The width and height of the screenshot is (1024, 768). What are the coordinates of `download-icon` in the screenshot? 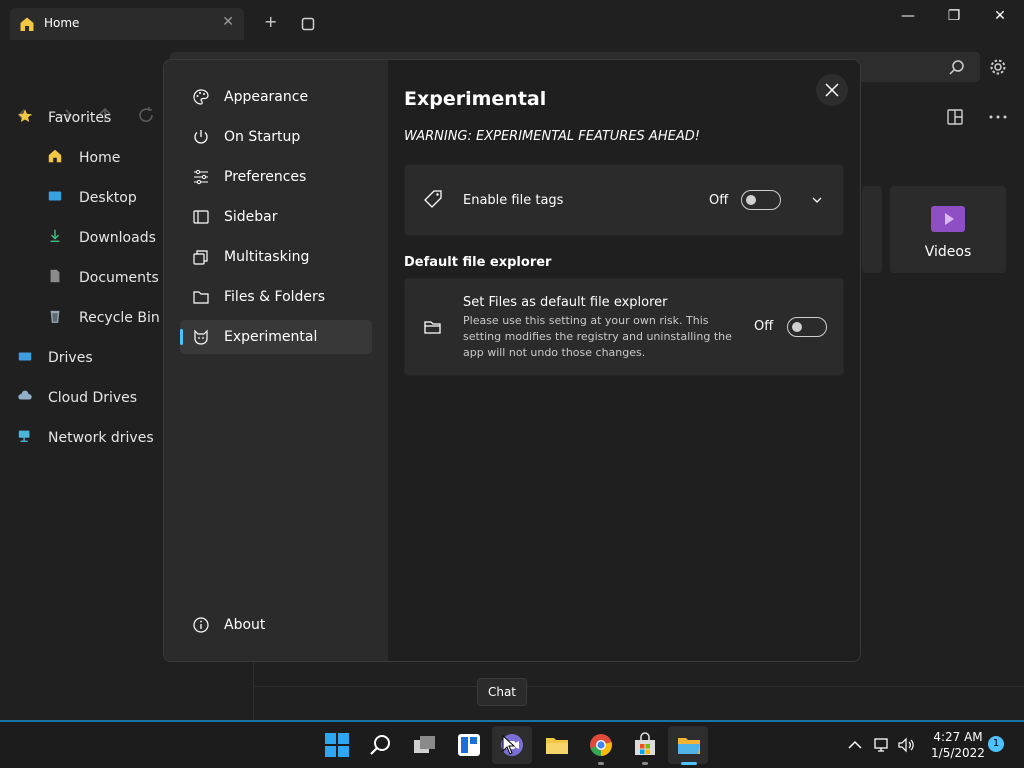 It's located at (55, 236).